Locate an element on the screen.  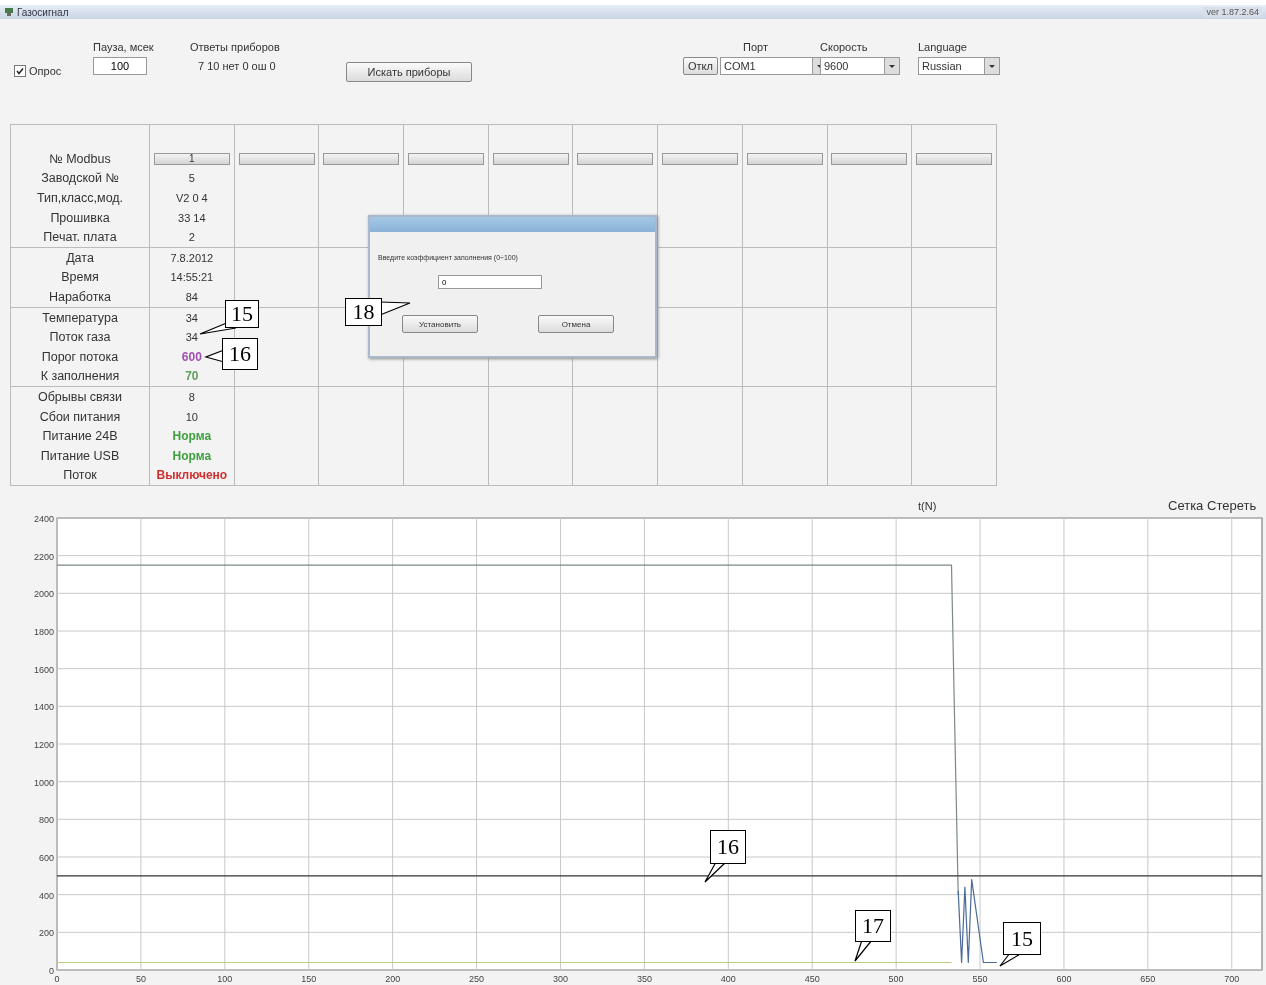
row-label: № Modbus is located at coordinates (80, 158).